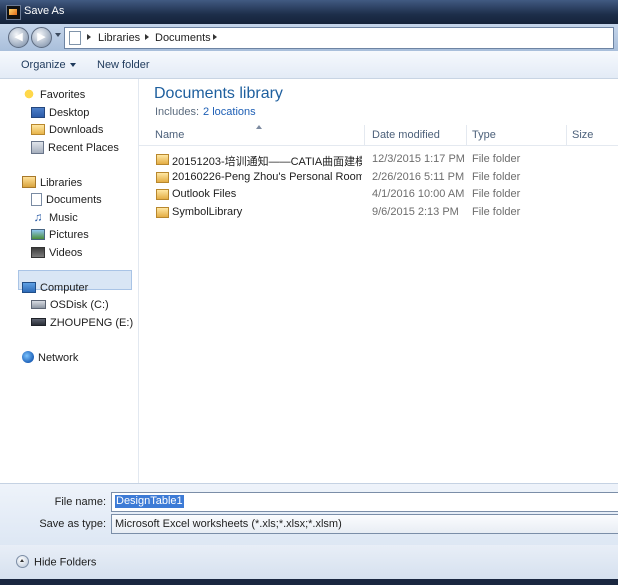  I want to click on sidebar-item-pictures: Pictures, so click(60, 235).